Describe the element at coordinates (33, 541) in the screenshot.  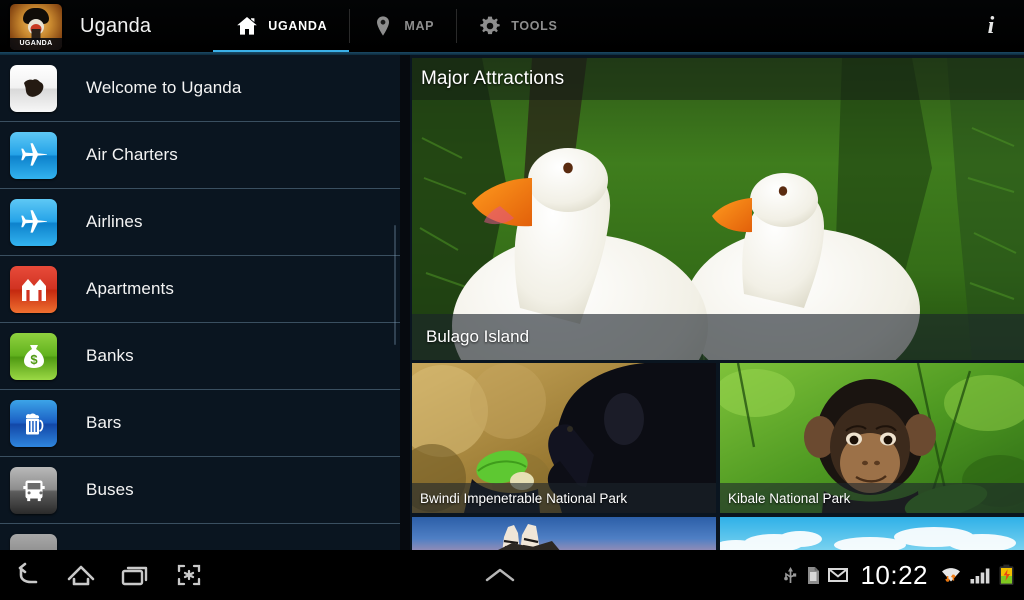
I see `partial-item-icon` at that location.